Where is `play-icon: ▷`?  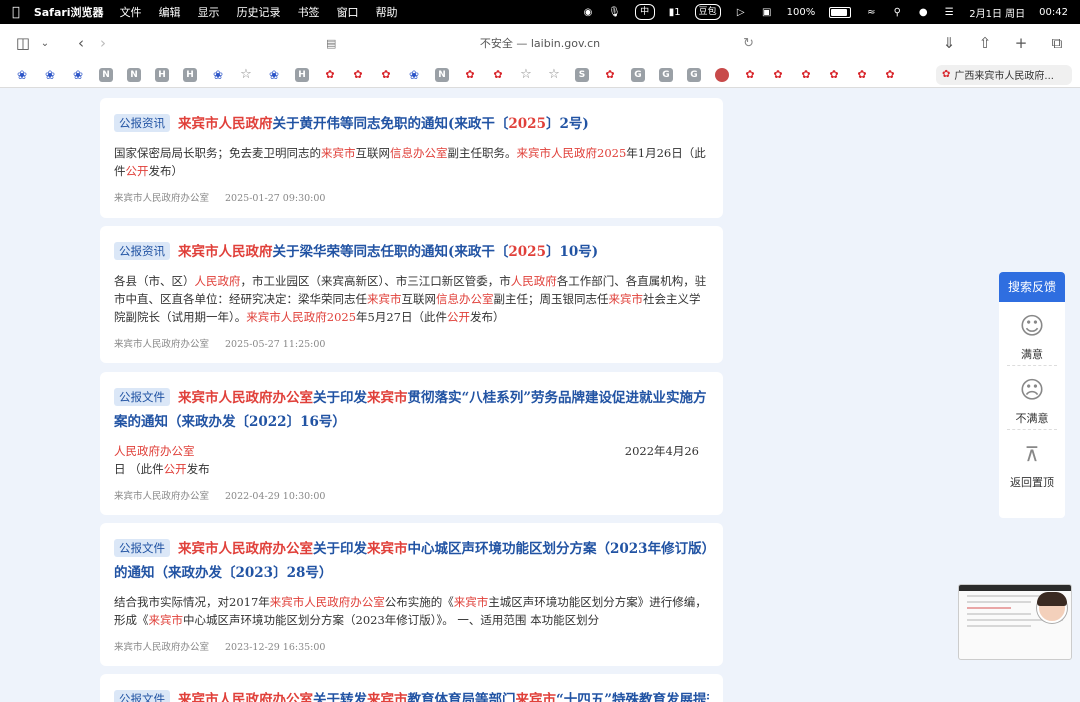
play-icon: ▷ is located at coordinates (741, 12).